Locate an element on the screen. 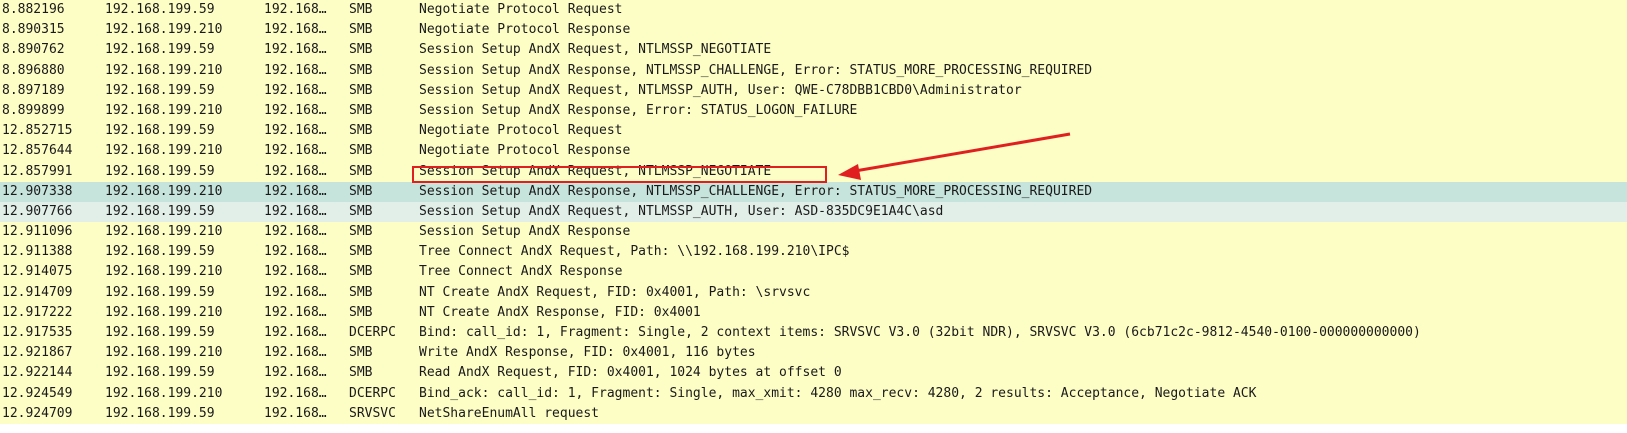 The height and width of the screenshot is (433, 1627). packet-time: 12.857991 is located at coordinates (37, 171).